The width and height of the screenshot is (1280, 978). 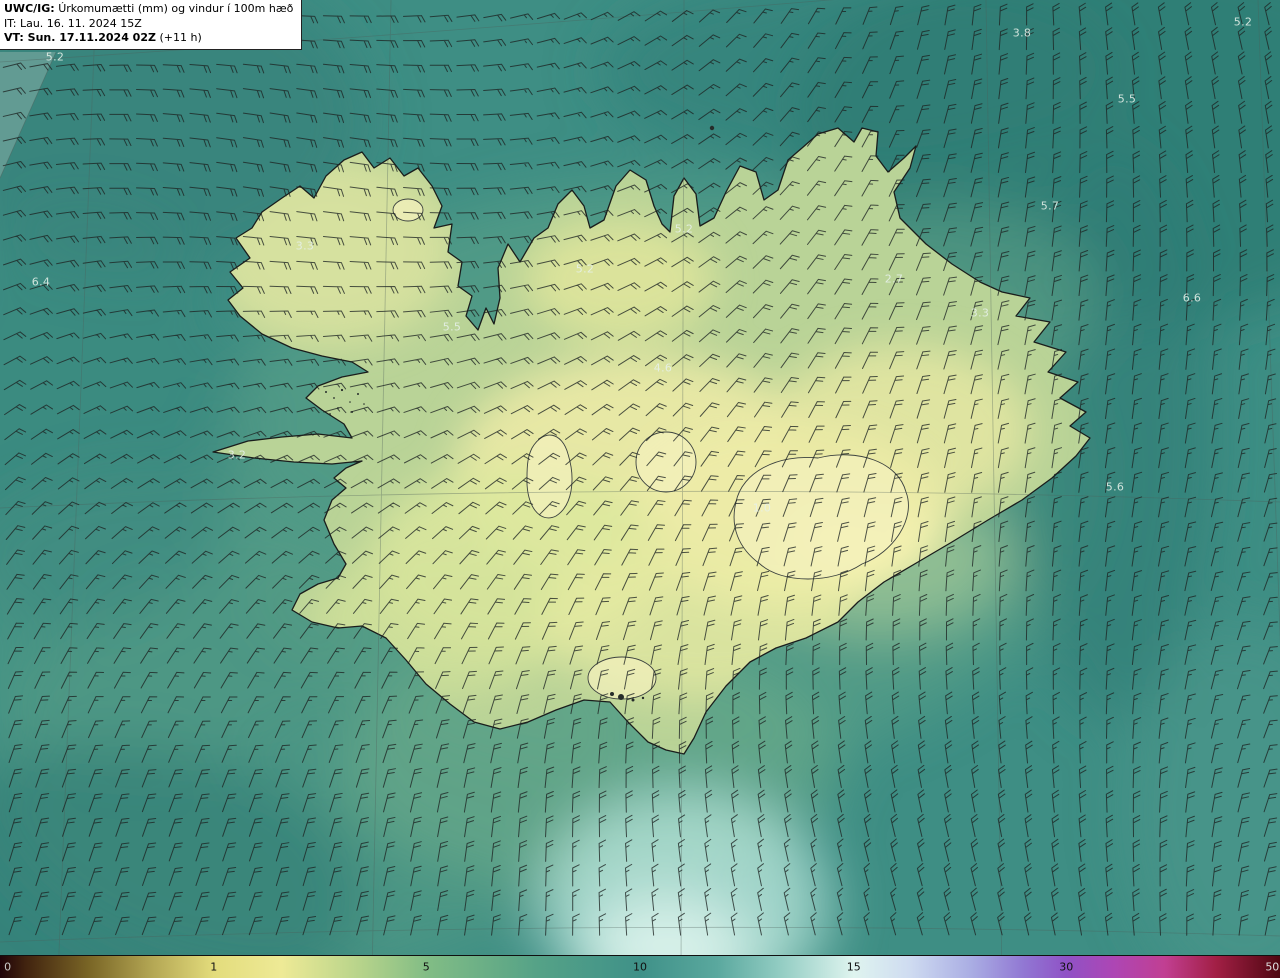 What do you see at coordinates (14, 38) in the screenshot?
I see `valid-label: VT:` at bounding box center [14, 38].